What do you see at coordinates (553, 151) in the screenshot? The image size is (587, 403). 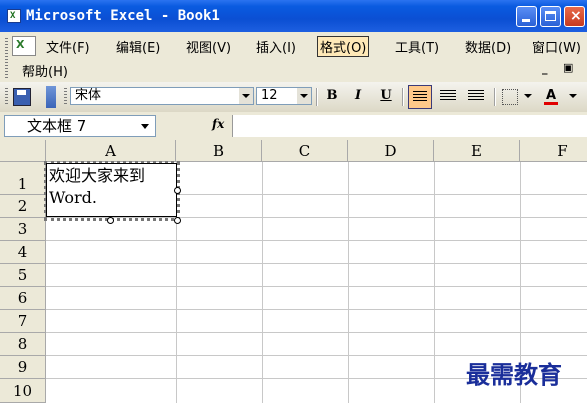 I see `column-header-f: F` at bounding box center [553, 151].